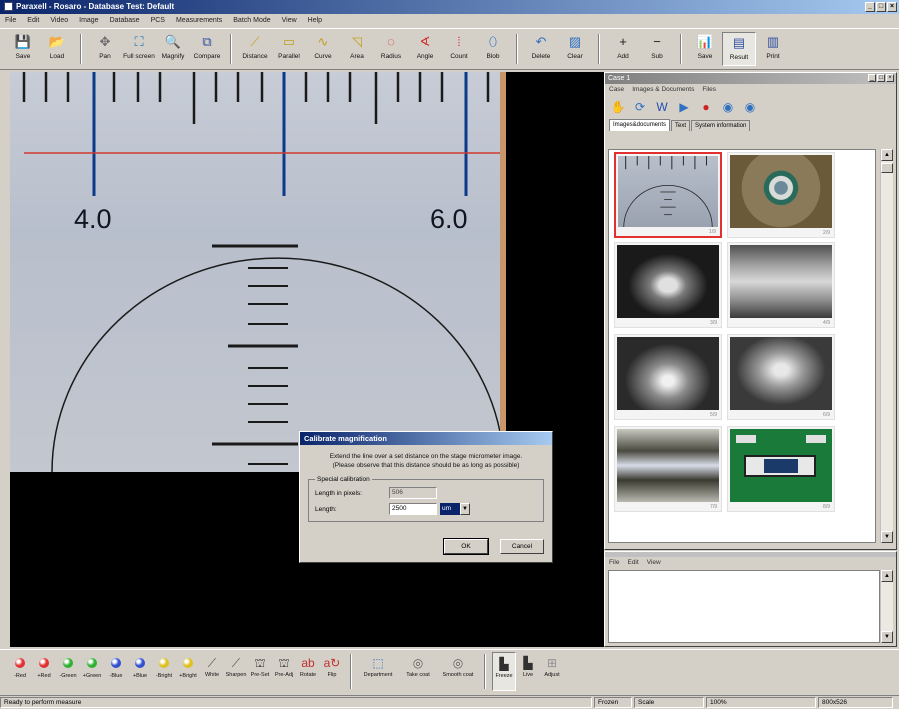 The width and height of the screenshot is (899, 709). What do you see at coordinates (413, 509) in the screenshot?
I see `length-input: 2500` at bounding box center [413, 509].